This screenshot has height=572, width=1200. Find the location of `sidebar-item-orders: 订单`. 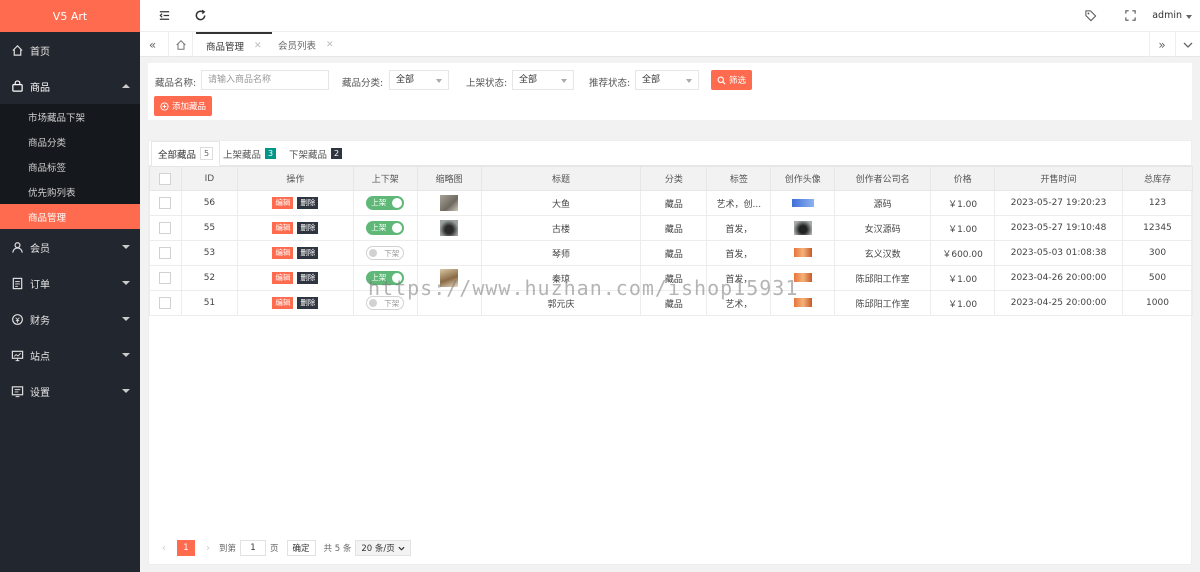

sidebar-item-orders: 订单 is located at coordinates (70, 283).